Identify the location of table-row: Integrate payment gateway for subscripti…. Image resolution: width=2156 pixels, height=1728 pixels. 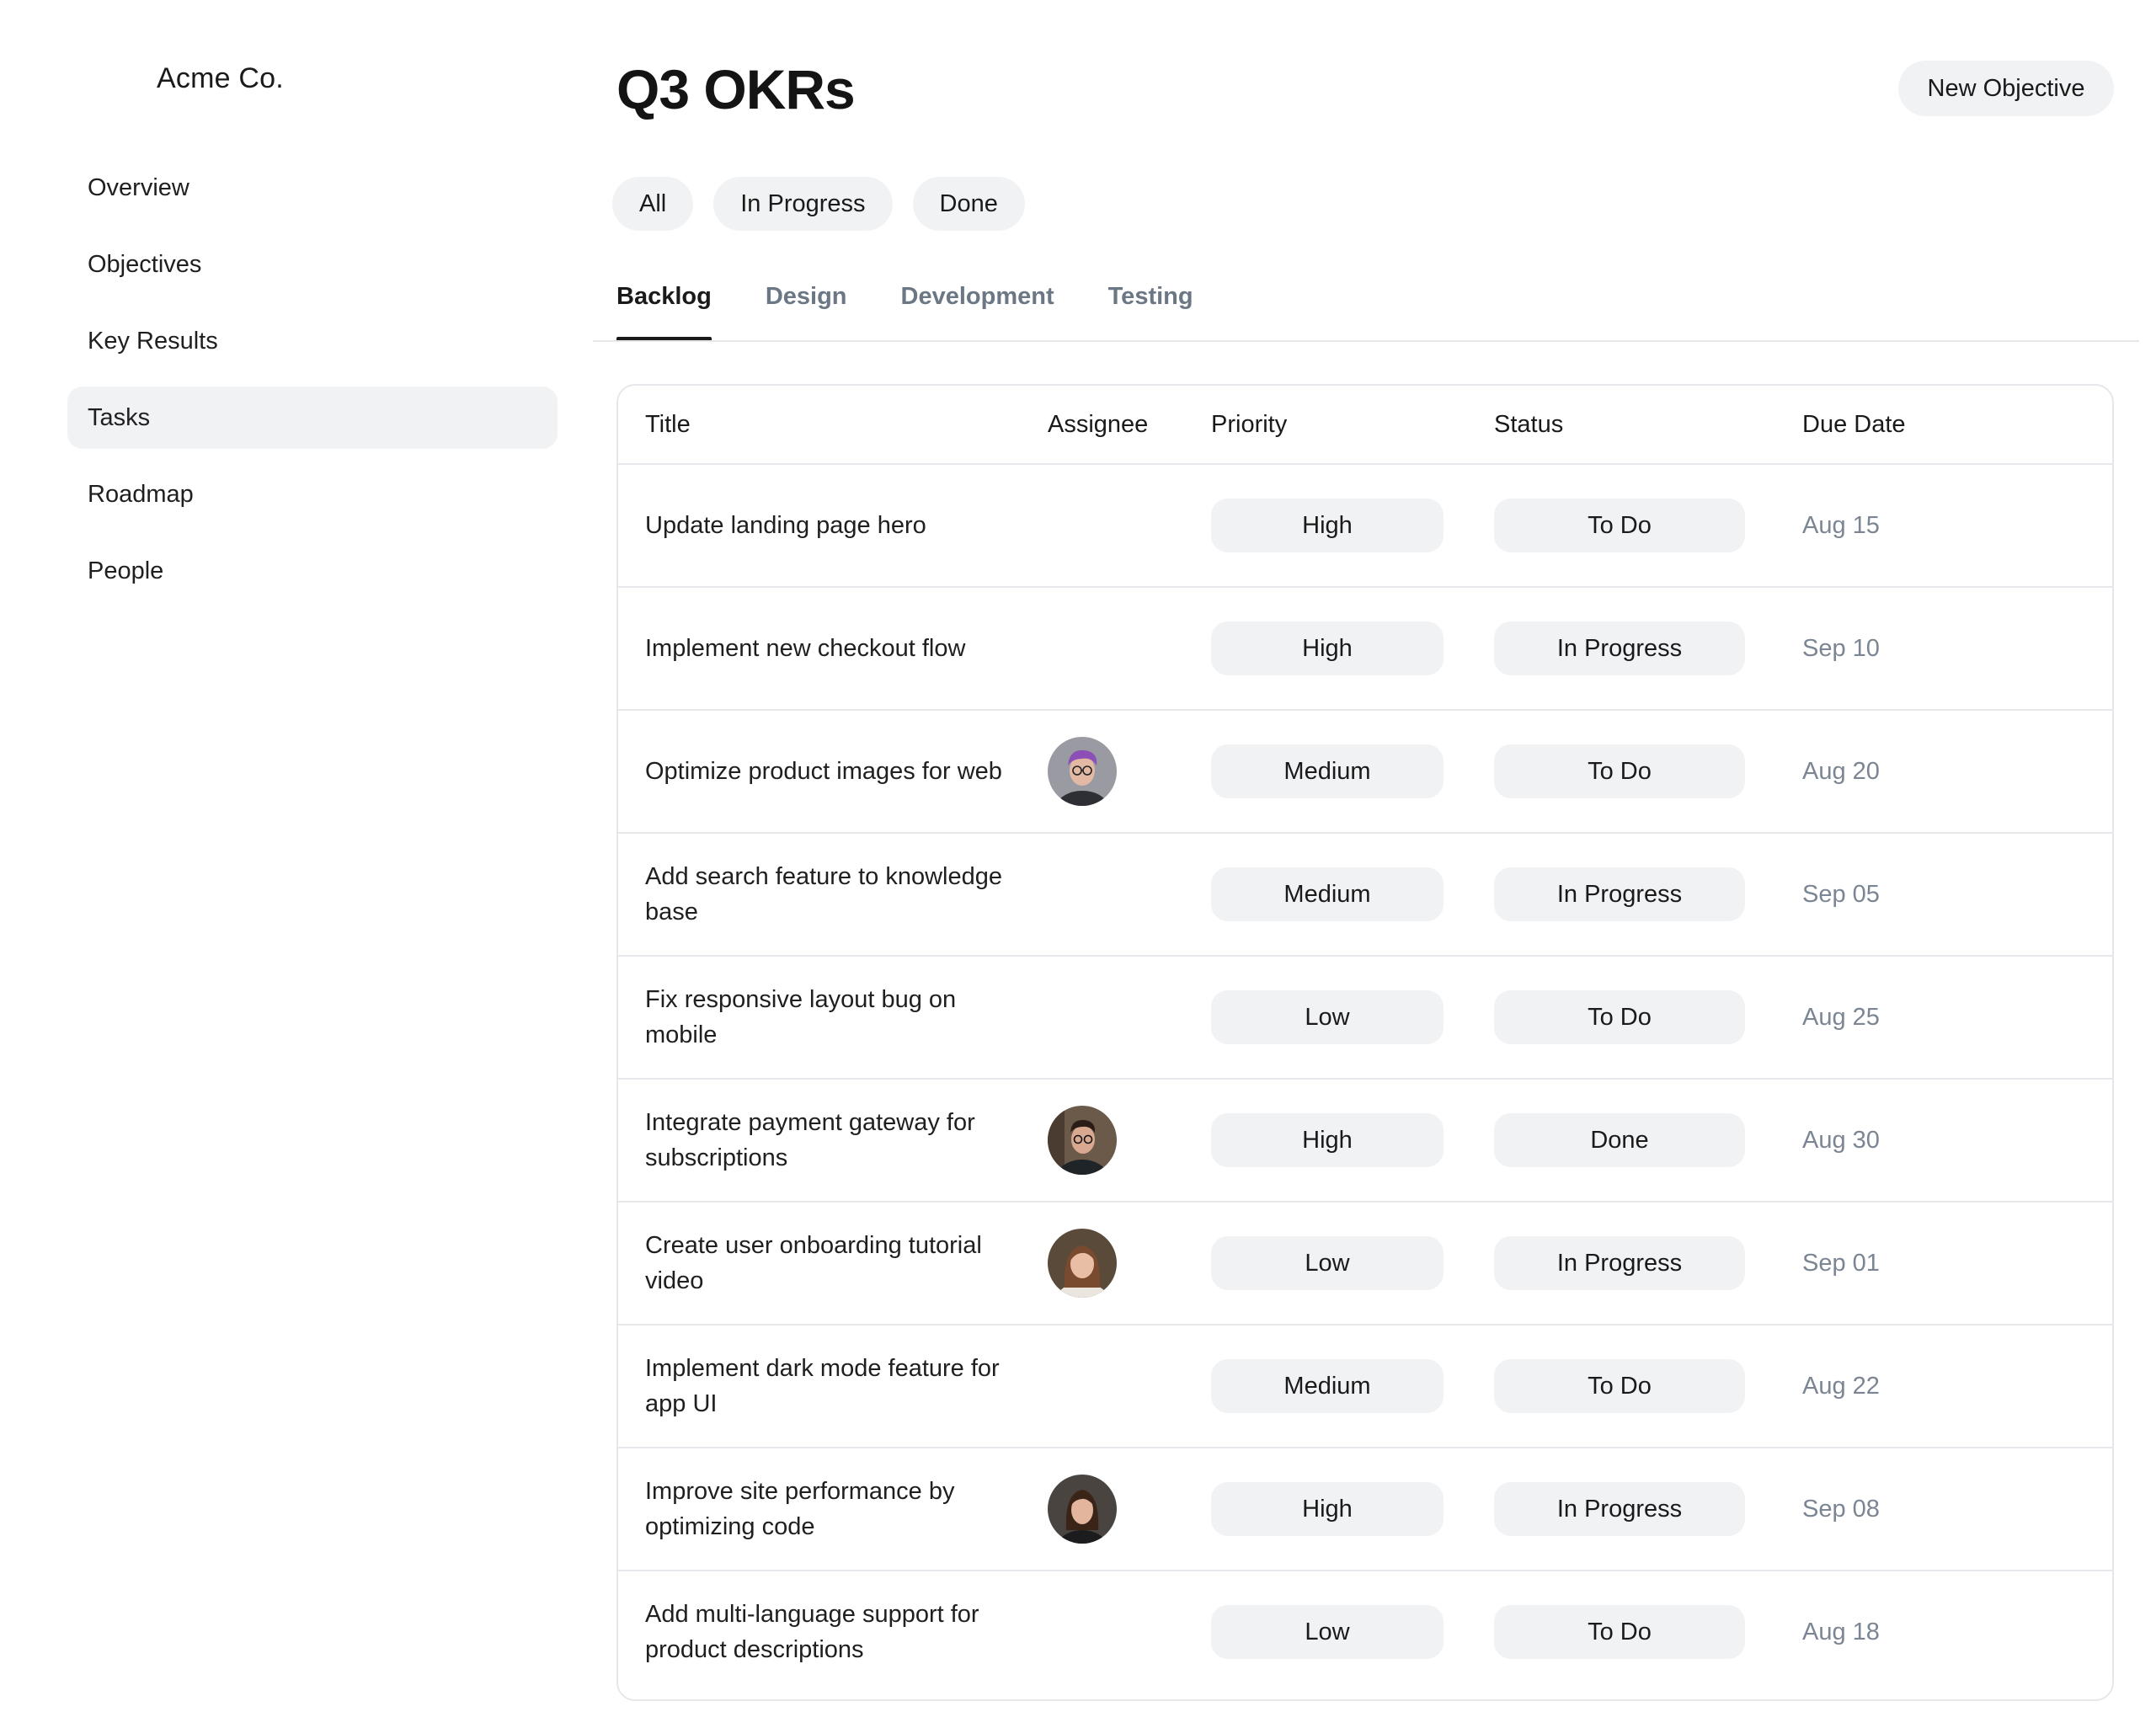
(1365, 1139).